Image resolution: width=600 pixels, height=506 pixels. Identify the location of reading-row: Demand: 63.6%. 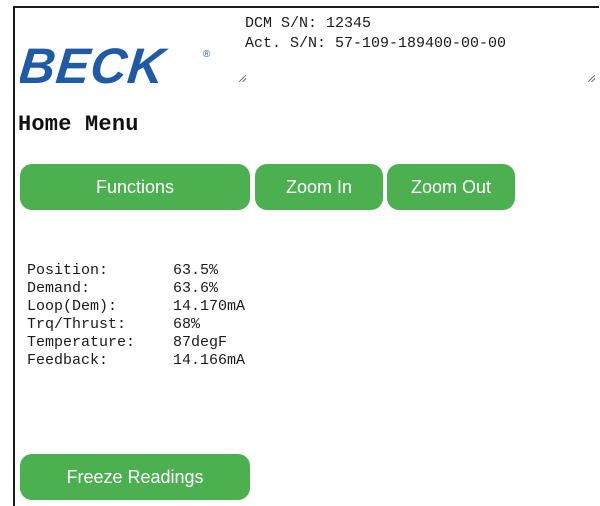
(136, 289).